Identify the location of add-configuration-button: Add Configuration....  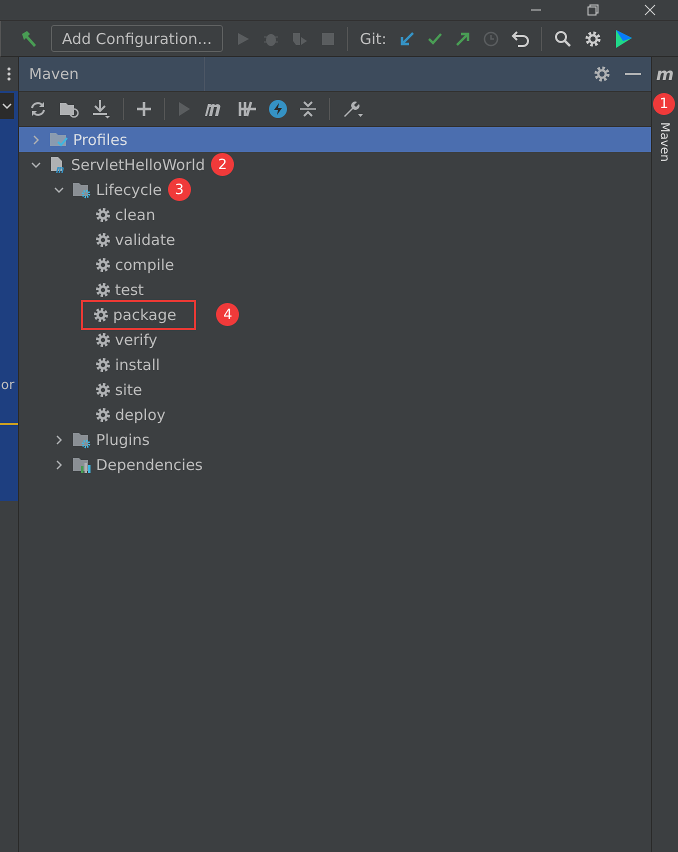
(137, 38).